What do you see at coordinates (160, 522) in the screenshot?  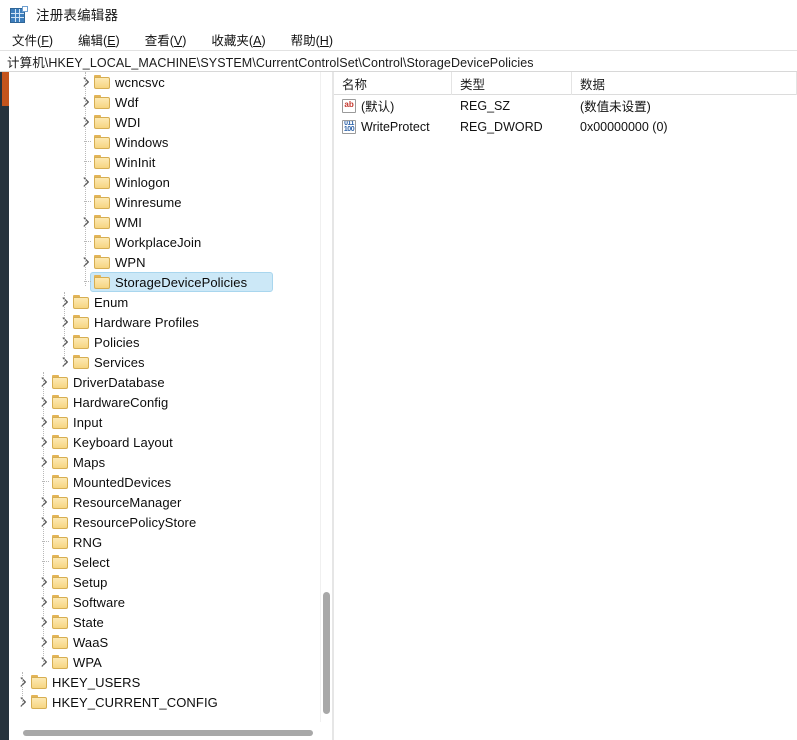 I see `tree-node-resourcepolicystore: ResourcePolicyStore` at bounding box center [160, 522].